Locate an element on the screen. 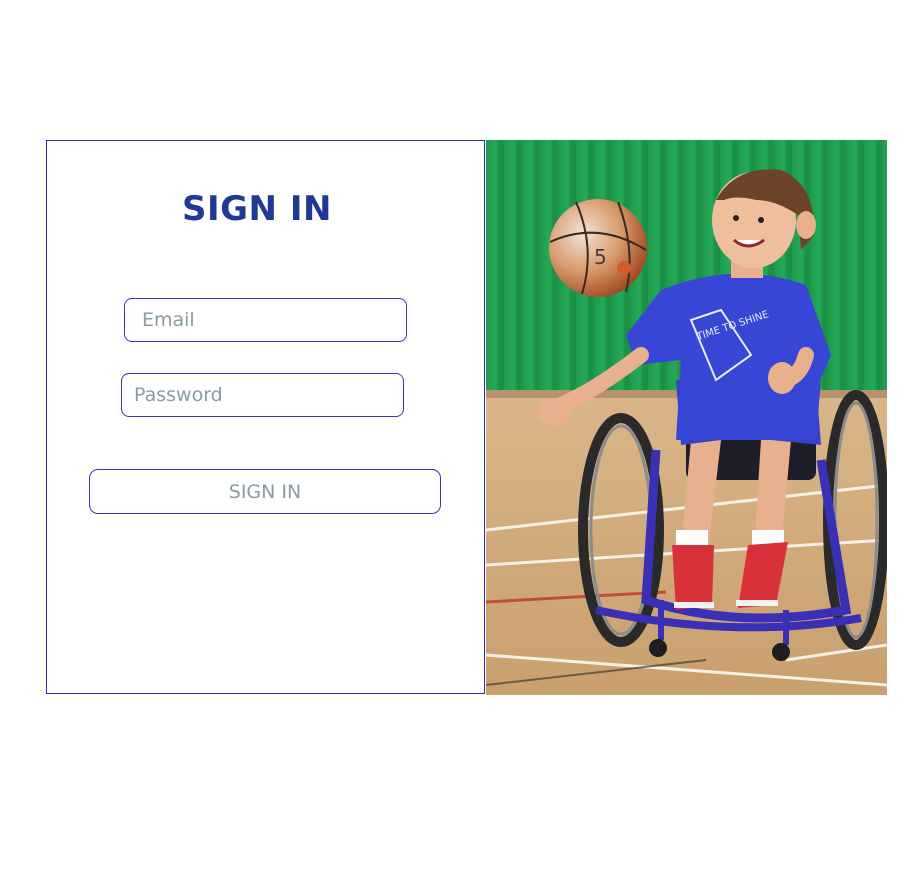 The image size is (923, 878). page-title: SIGN IN is located at coordinates (257, 209).